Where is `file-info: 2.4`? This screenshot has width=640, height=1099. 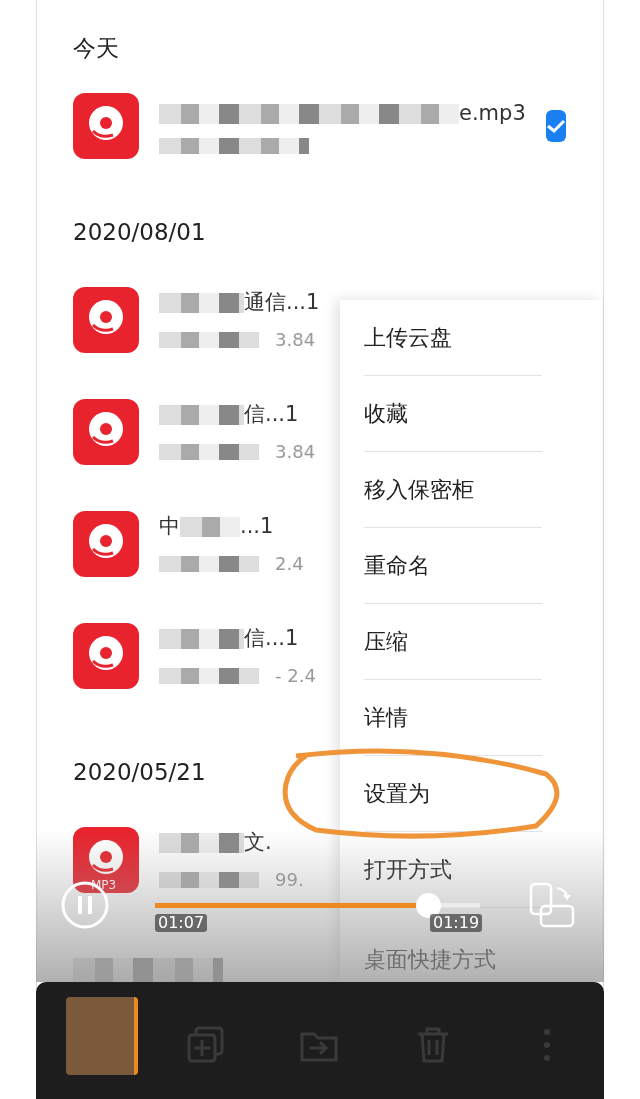 file-info: 2.4 is located at coordinates (289, 564).